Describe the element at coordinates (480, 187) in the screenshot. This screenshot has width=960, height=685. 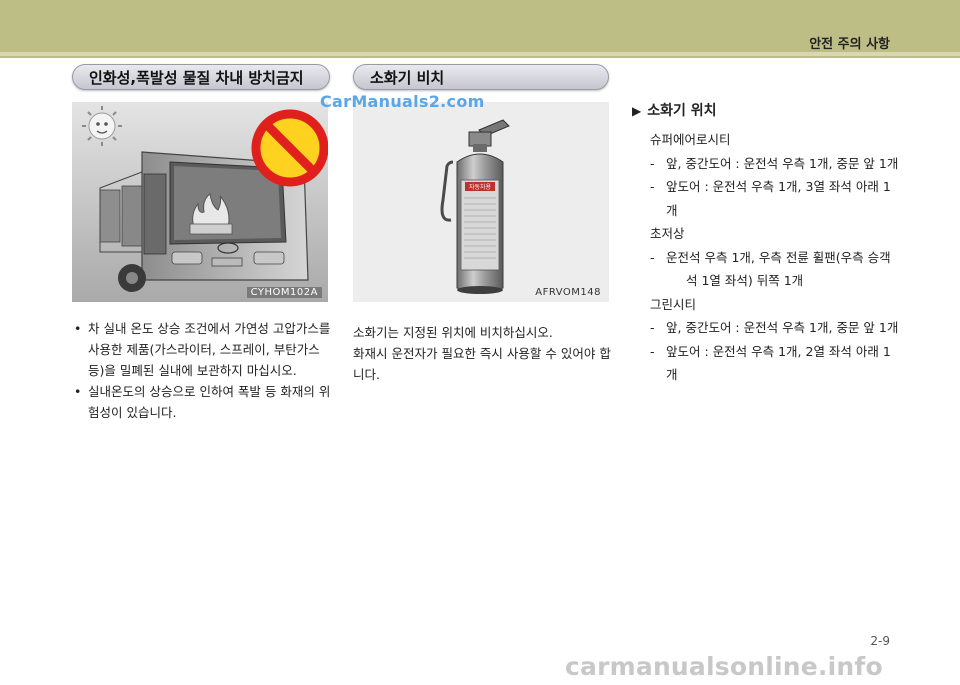
I see `extinguisher-label: 자동차용` at that location.